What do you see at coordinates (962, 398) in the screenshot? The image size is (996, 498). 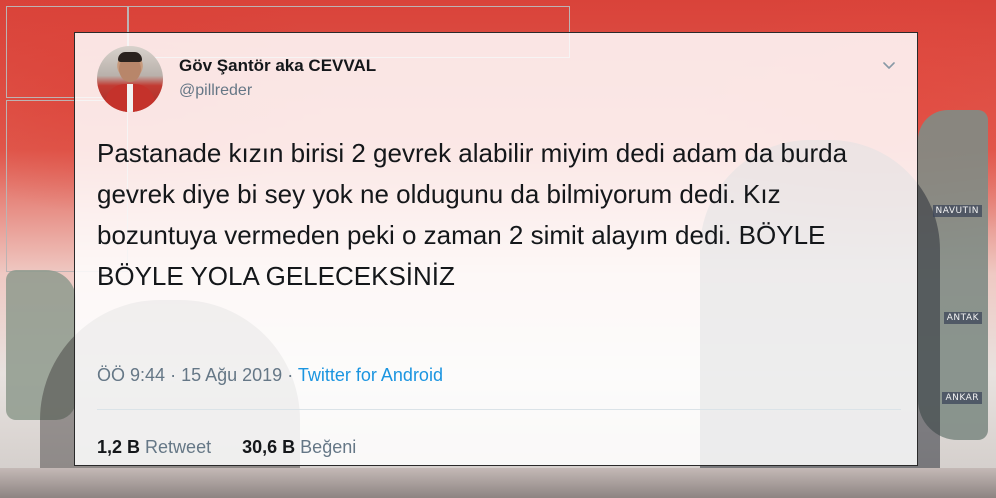 I see `map-sign: ANKAR` at bounding box center [962, 398].